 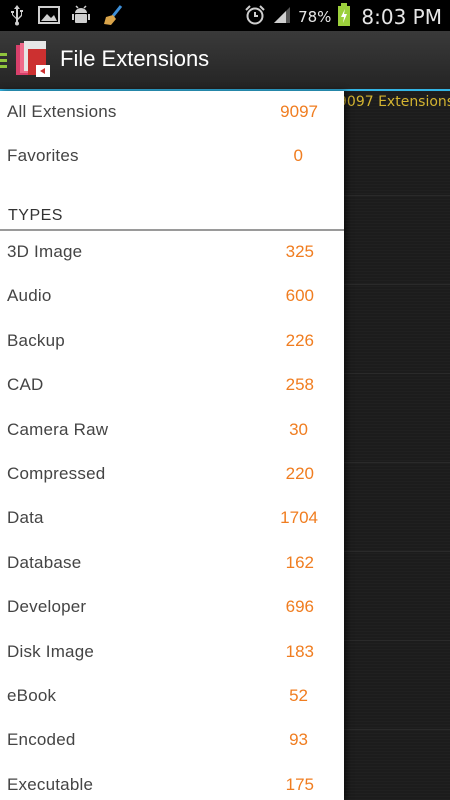 I want to click on drawer-item-count: 30, so click(x=298, y=429).